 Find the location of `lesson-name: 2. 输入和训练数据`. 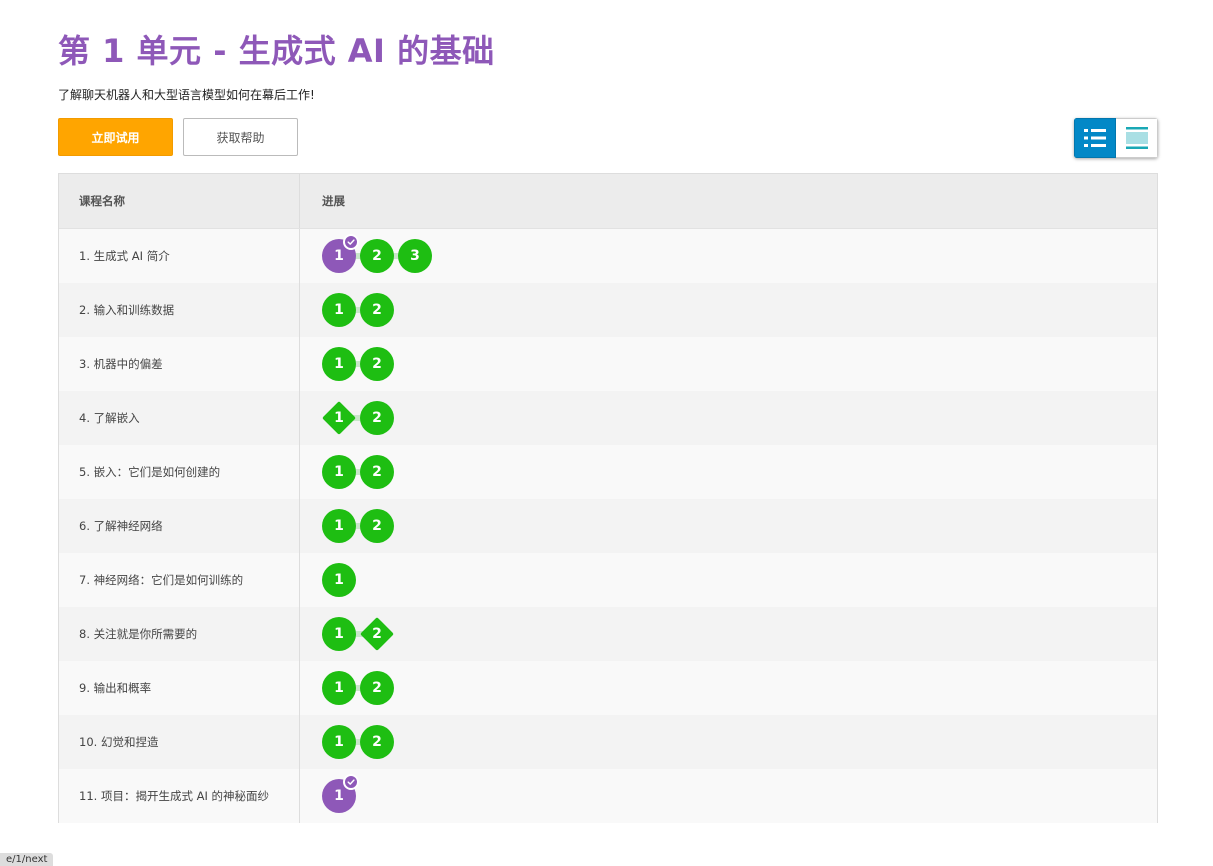

lesson-name: 2. 输入和训练数据 is located at coordinates (179, 310).